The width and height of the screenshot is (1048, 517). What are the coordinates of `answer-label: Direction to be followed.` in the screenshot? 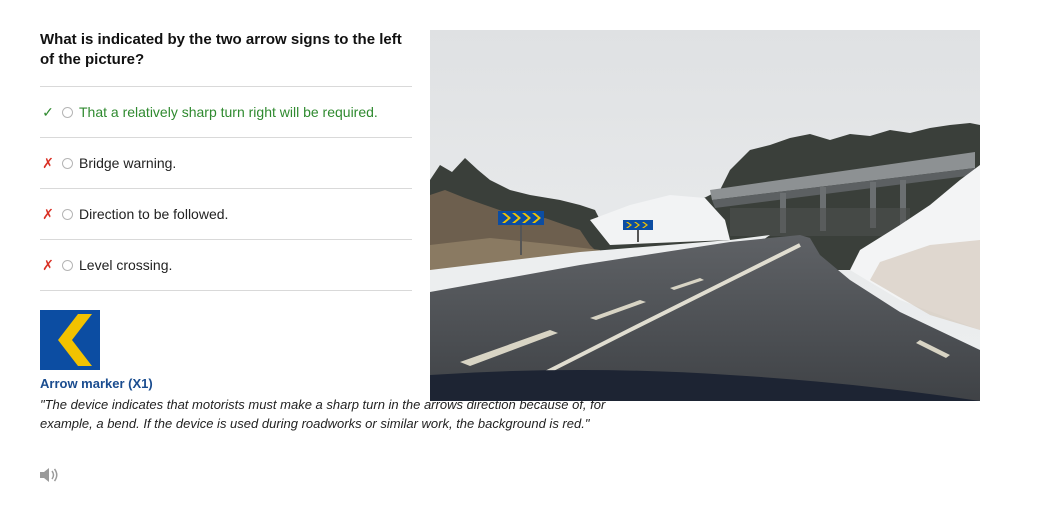 It's located at (154, 214).